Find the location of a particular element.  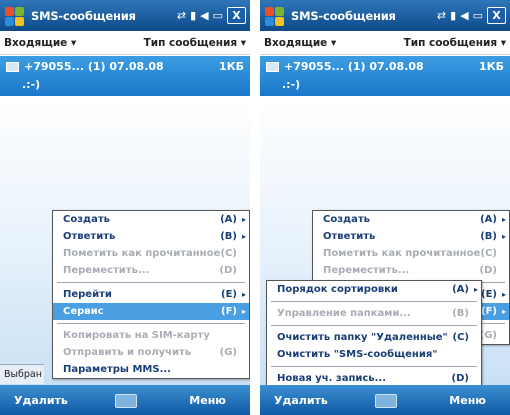

menu-item: Копировать на SIM-карту is located at coordinates (151, 335).